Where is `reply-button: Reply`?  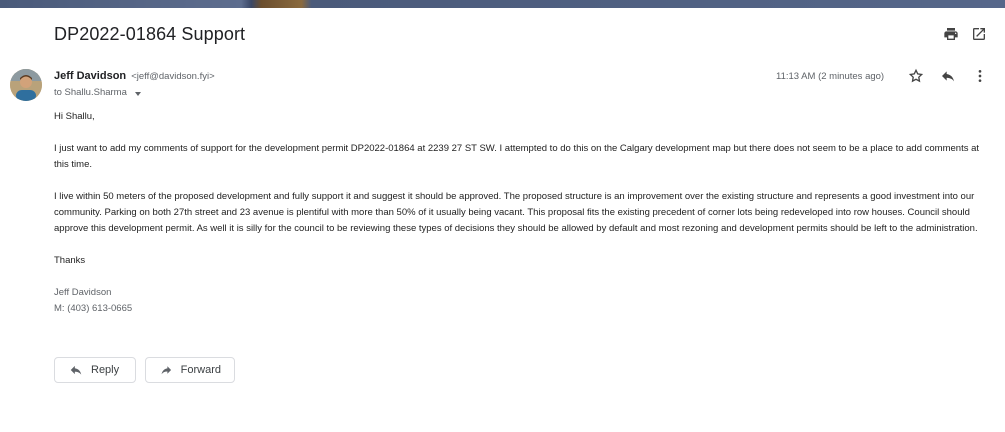 reply-button: Reply is located at coordinates (95, 370).